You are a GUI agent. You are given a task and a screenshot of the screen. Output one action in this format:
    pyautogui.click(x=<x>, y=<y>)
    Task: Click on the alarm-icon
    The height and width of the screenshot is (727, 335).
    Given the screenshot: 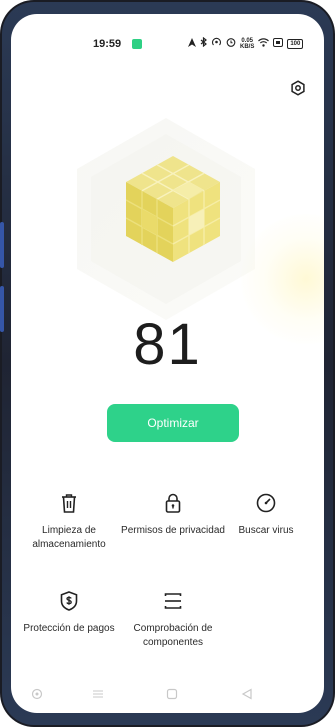 What is the action you would take?
    pyautogui.click(x=231, y=43)
    